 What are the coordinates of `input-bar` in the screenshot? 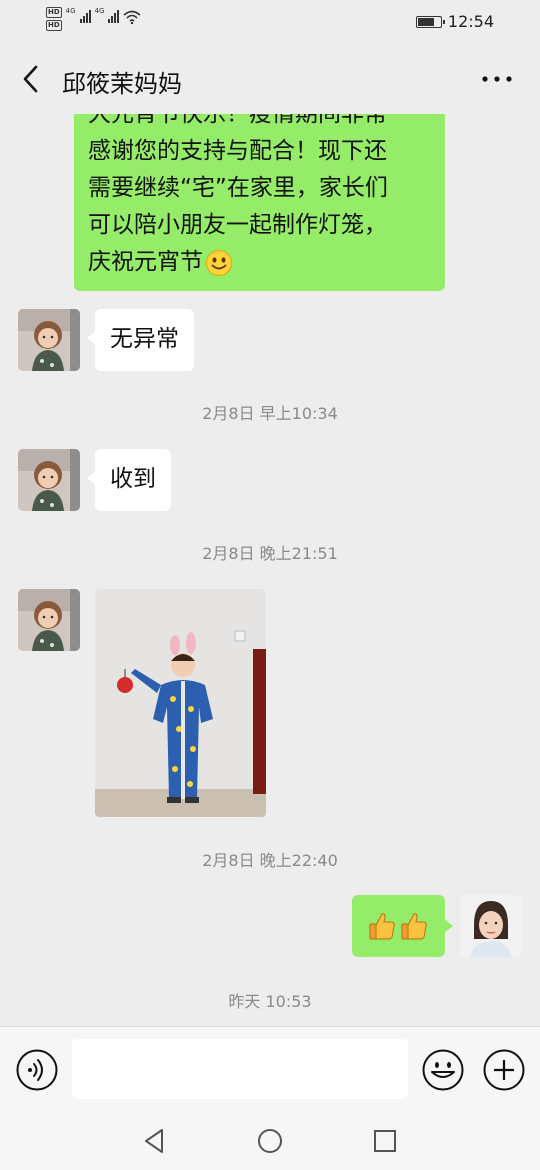 It's located at (270, 1069).